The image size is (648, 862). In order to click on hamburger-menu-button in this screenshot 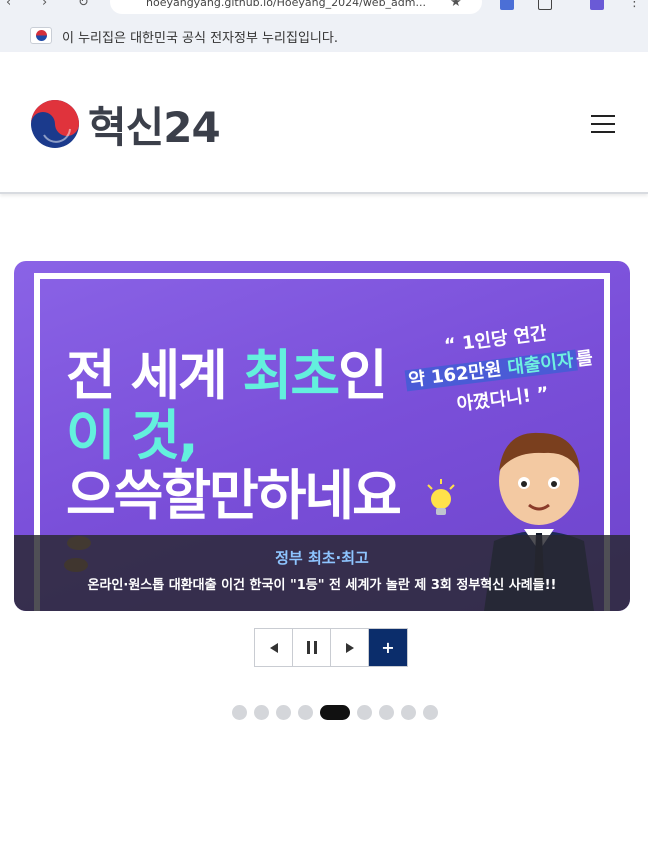, I will do `click(603, 125)`.